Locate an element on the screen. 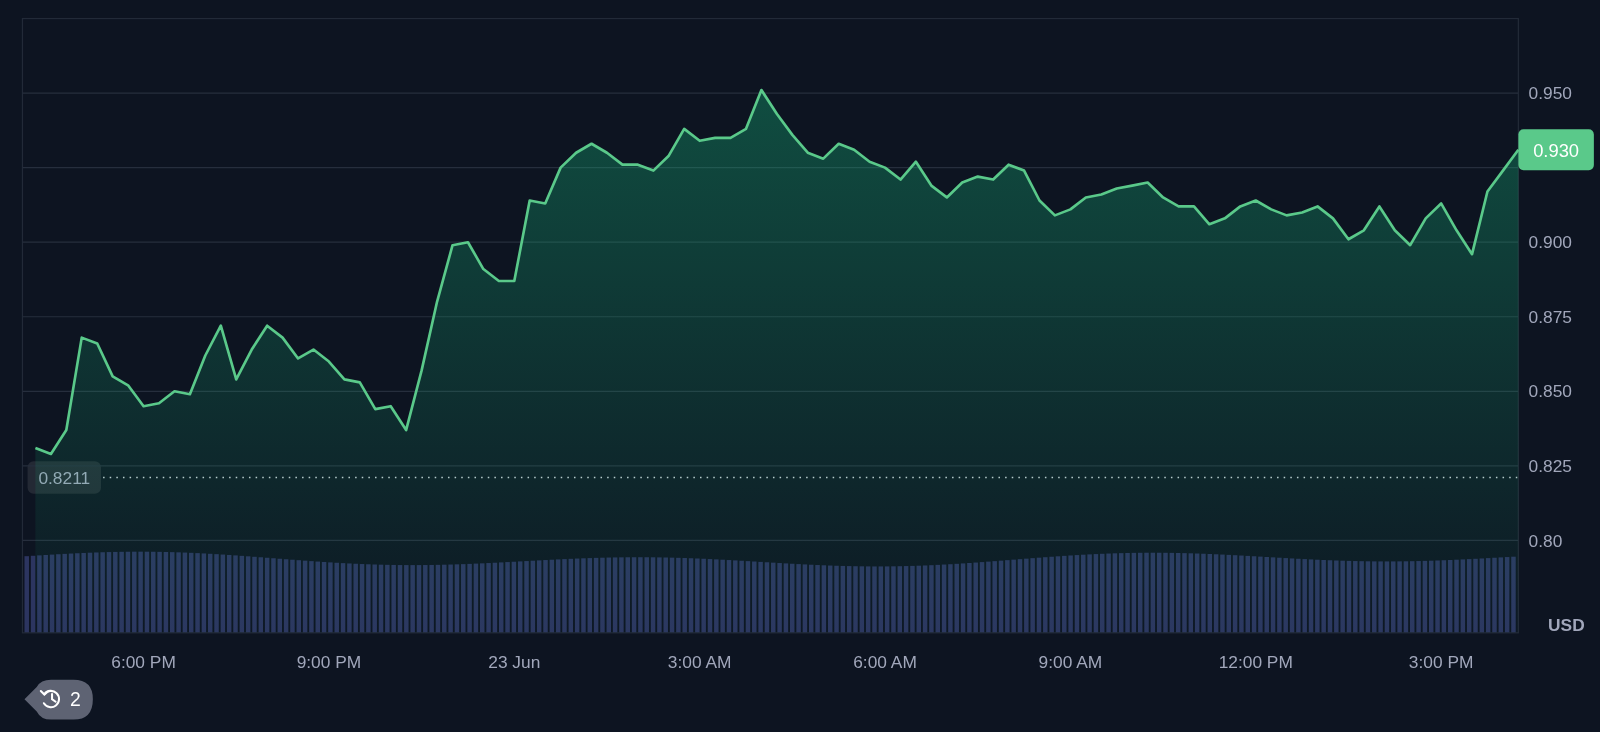 This screenshot has width=1600, height=732. history-button: 2 is located at coordinates (58, 699).